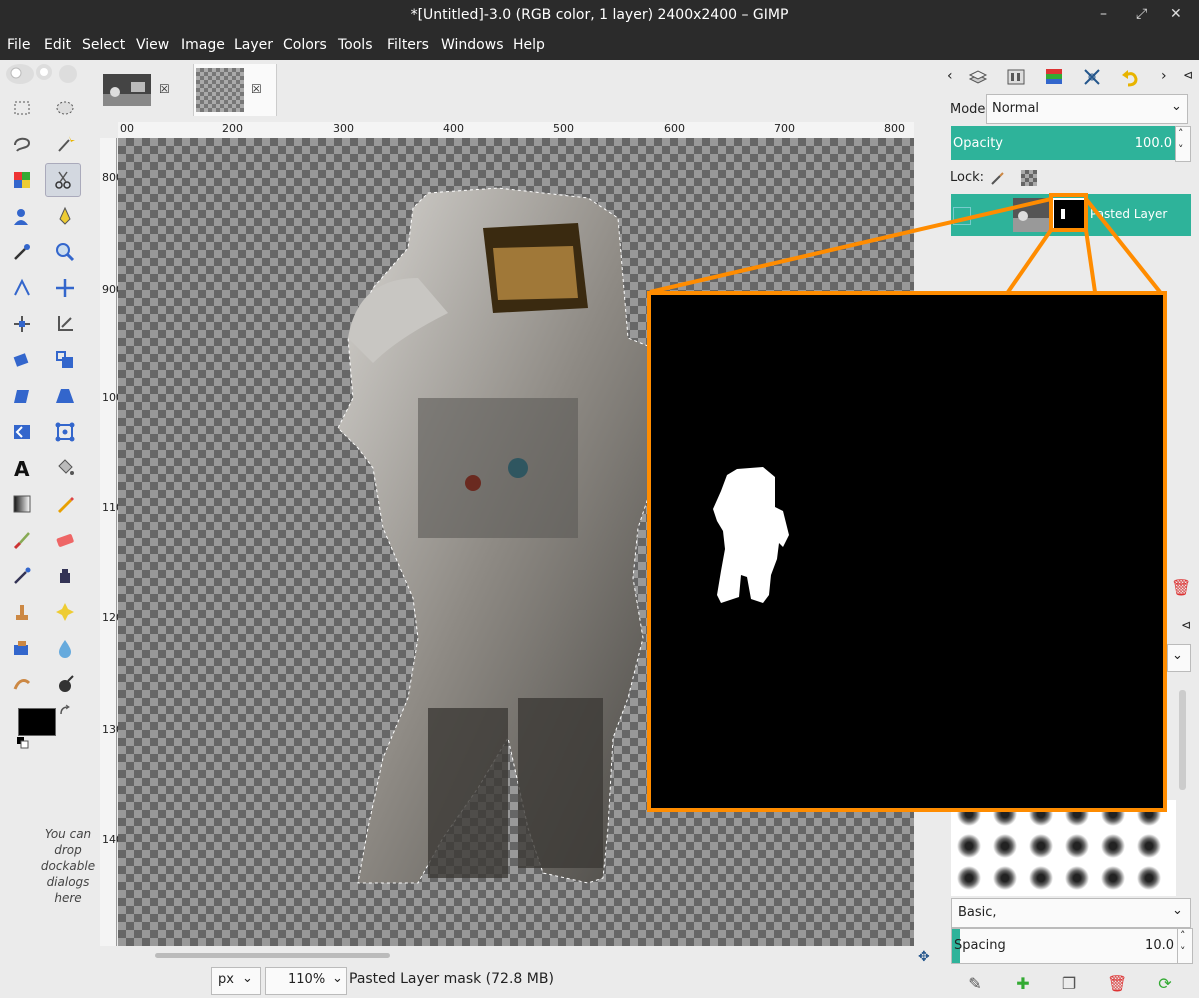 This screenshot has height=998, width=1199. I want to click on delete-brush-icon: 🗑, so click(1117, 984).